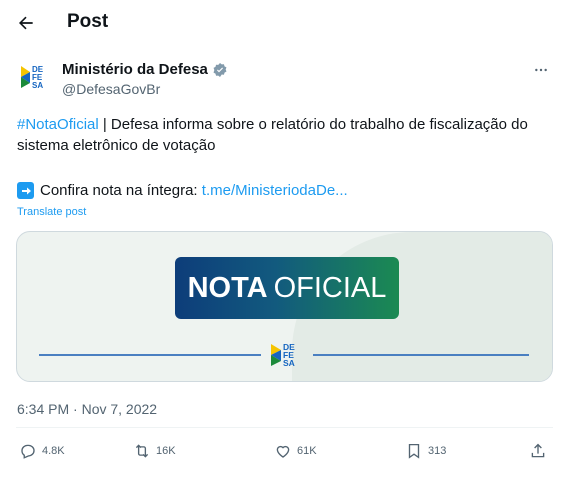 Image resolution: width=567 pixels, height=477 pixels. I want to click on nota-oficial-banner: NOTA OFICIAL, so click(287, 288).